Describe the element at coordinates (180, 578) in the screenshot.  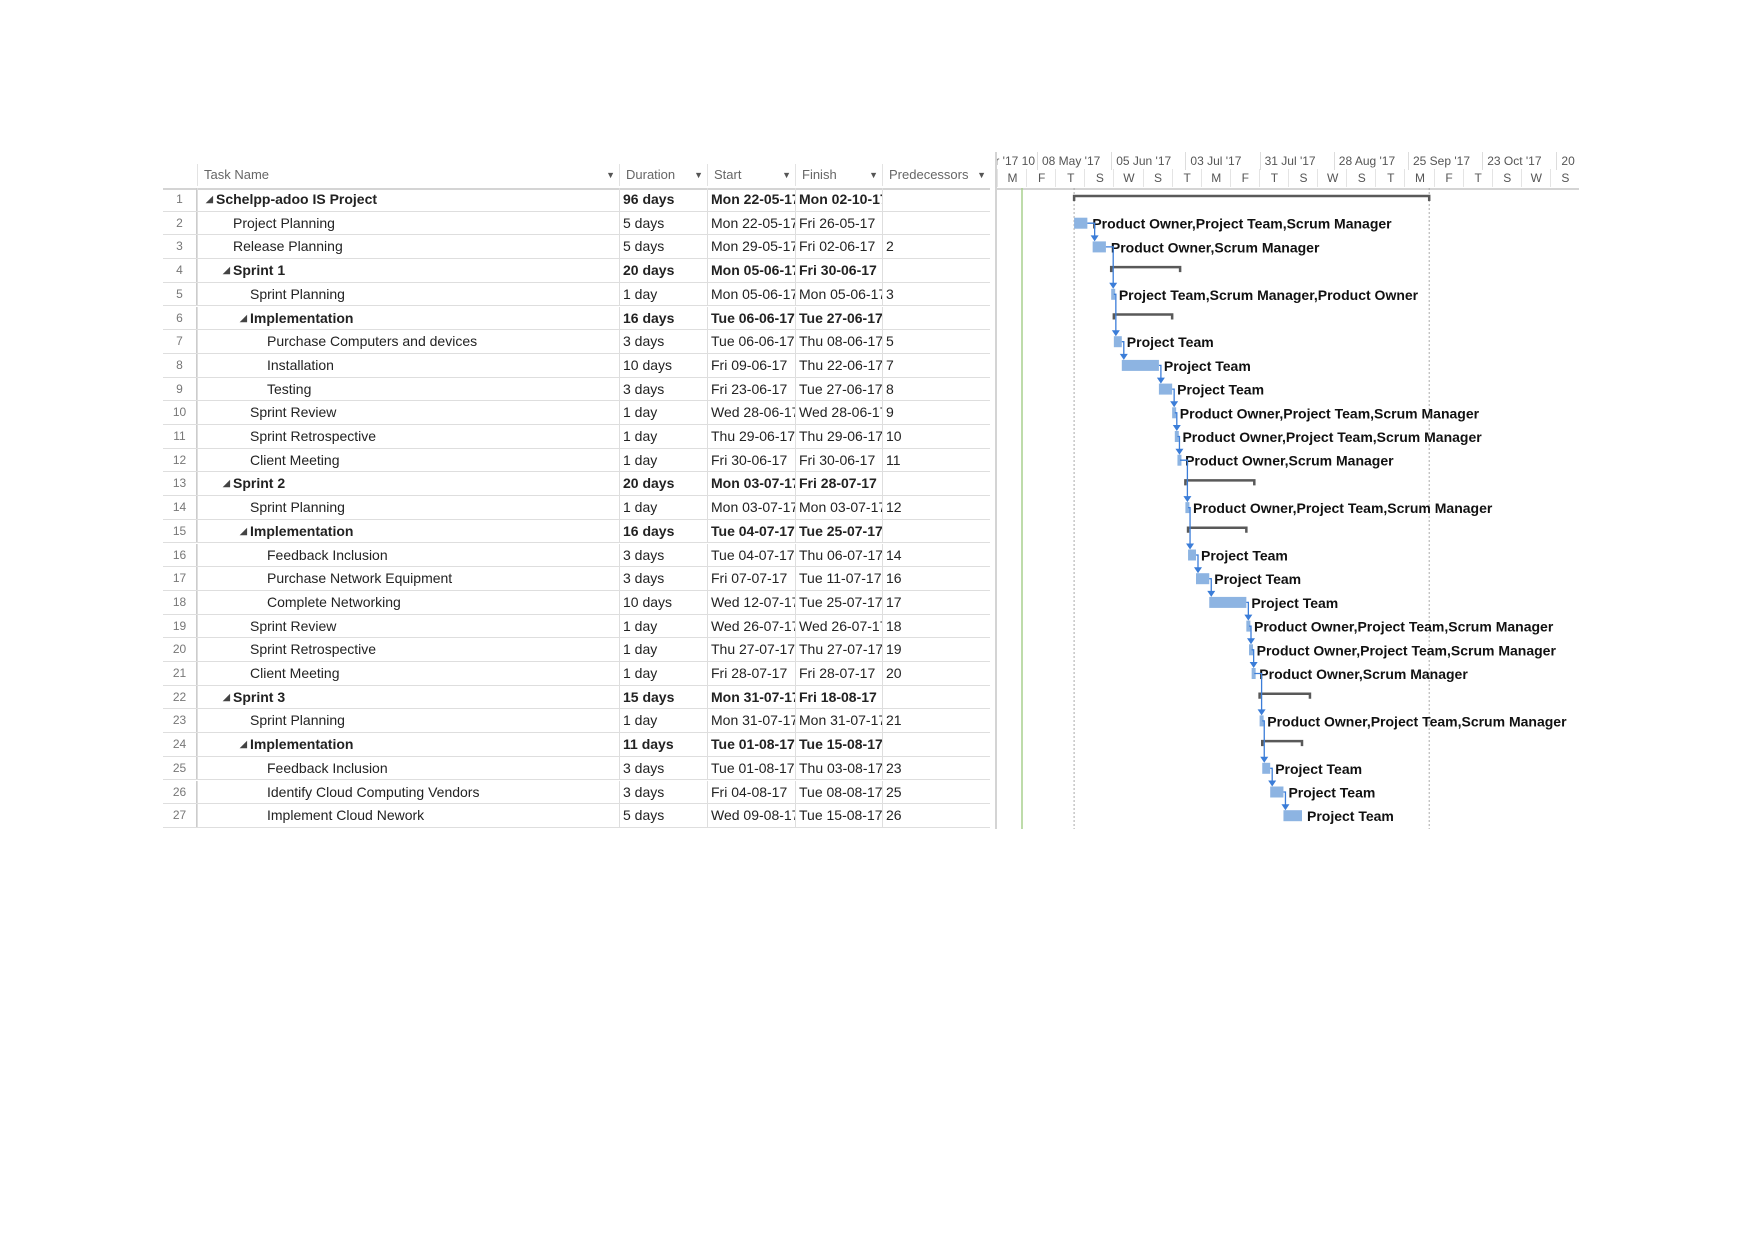
I see `row-id: 17` at that location.